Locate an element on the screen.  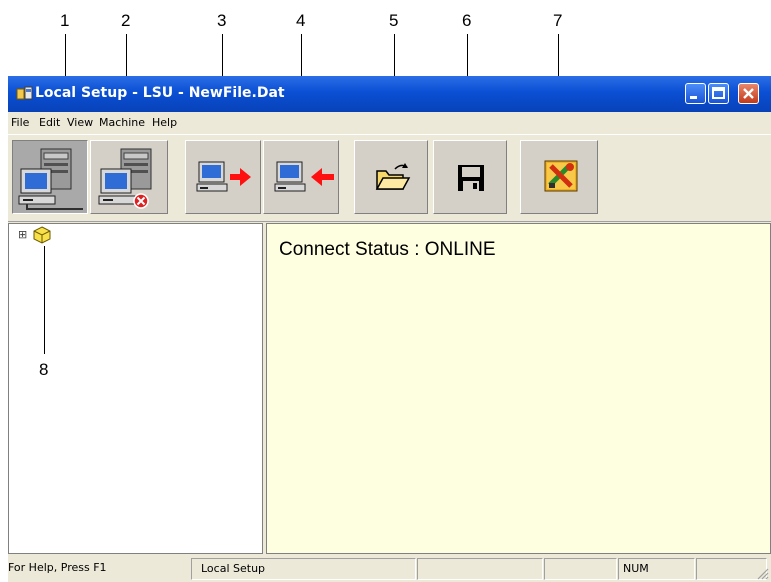
title-bar: Local Setup - LSU - NewFile.Dat is located at coordinates (389, 94).